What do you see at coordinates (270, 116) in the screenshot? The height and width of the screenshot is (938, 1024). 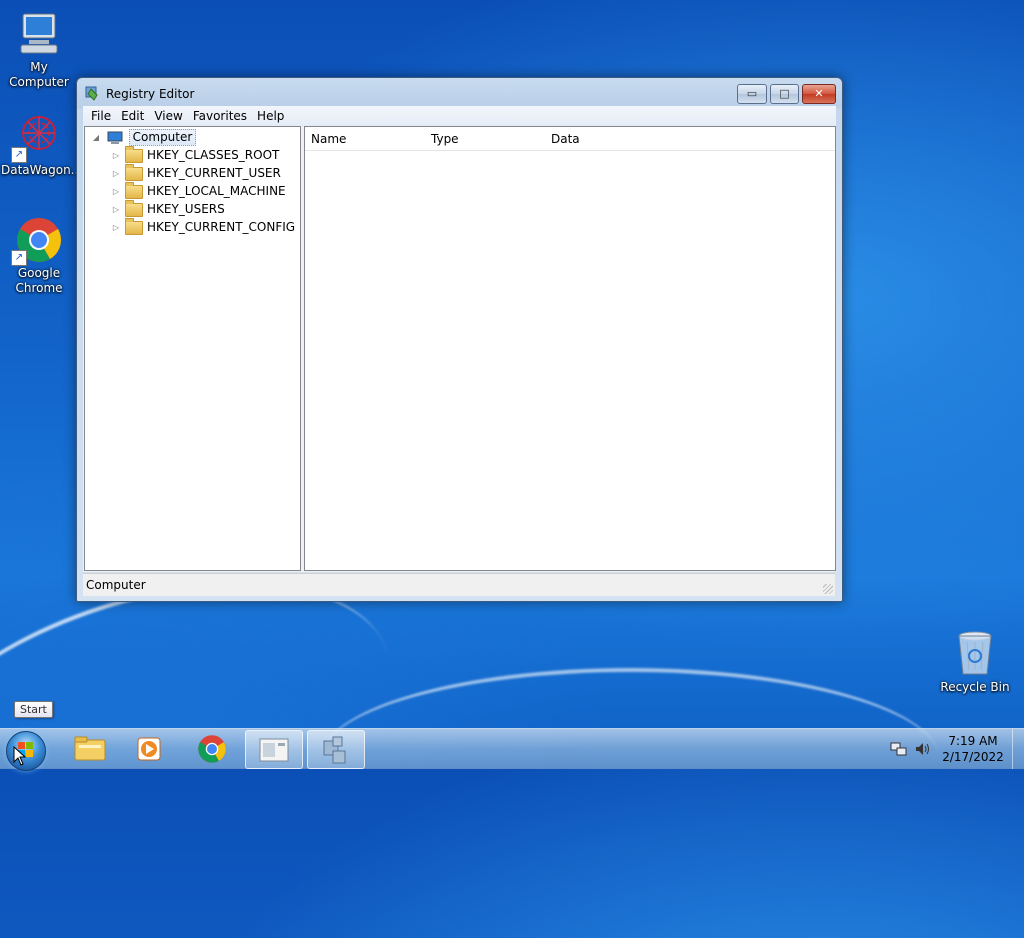 I see `menu-help: Help` at bounding box center [270, 116].